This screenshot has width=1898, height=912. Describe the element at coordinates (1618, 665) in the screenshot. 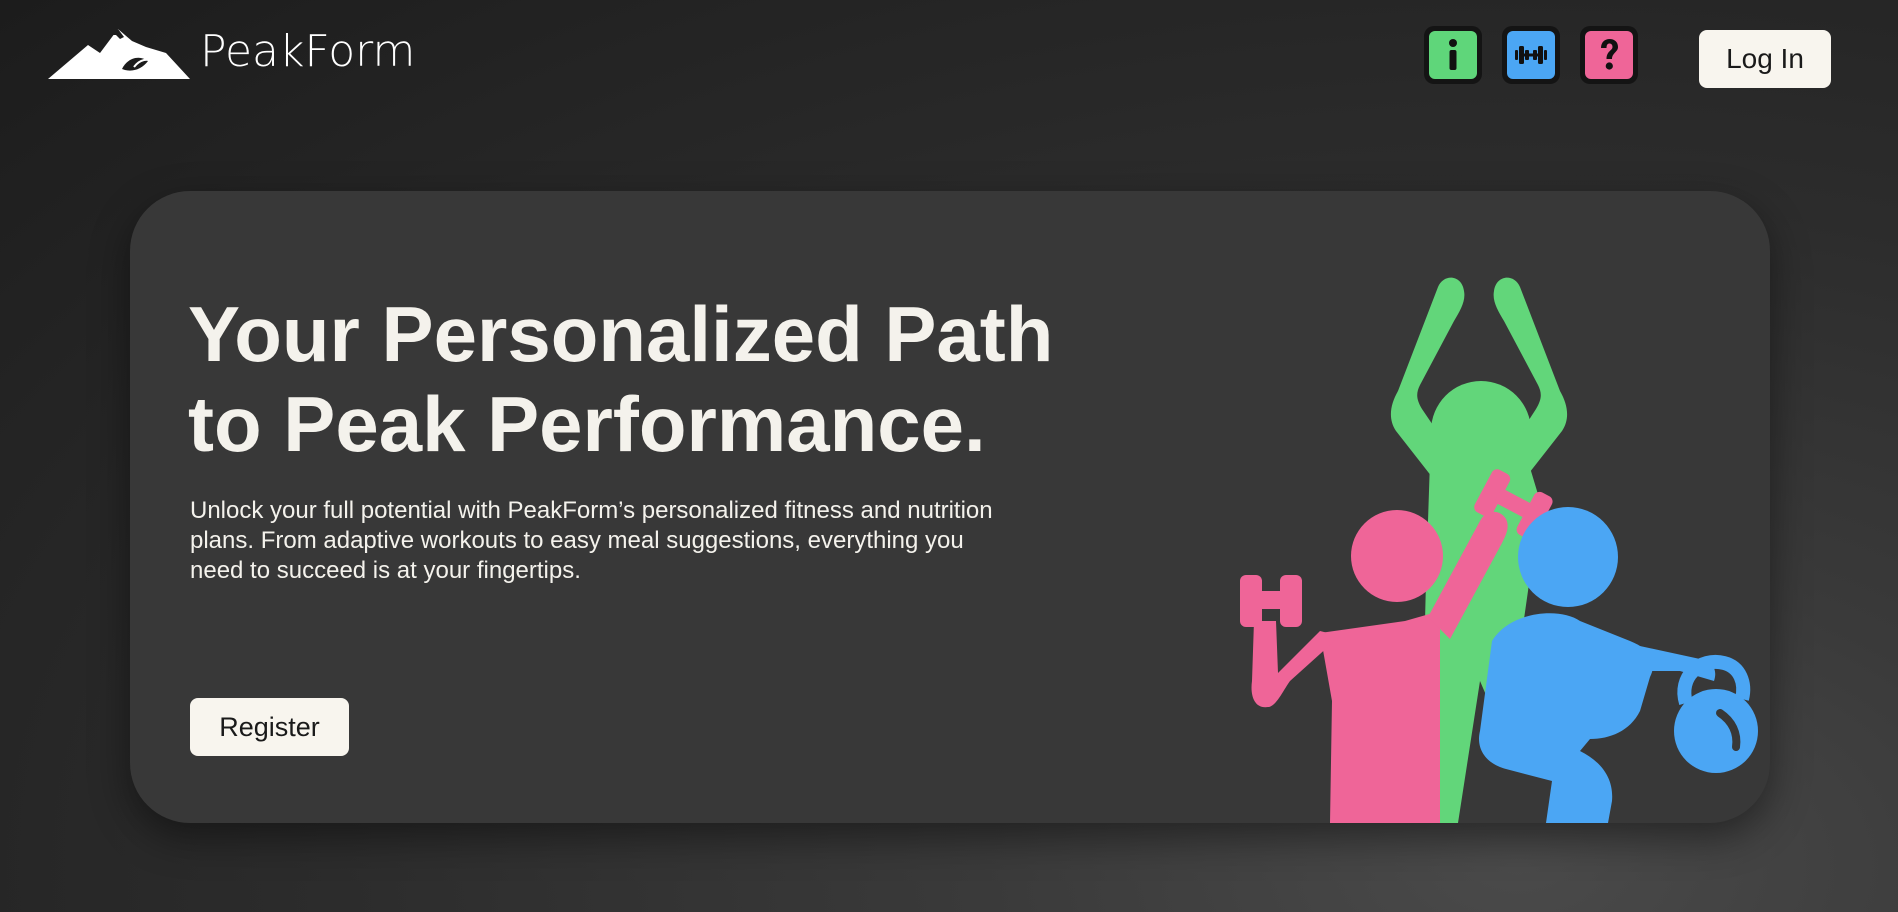

I see `blue-figure` at that location.